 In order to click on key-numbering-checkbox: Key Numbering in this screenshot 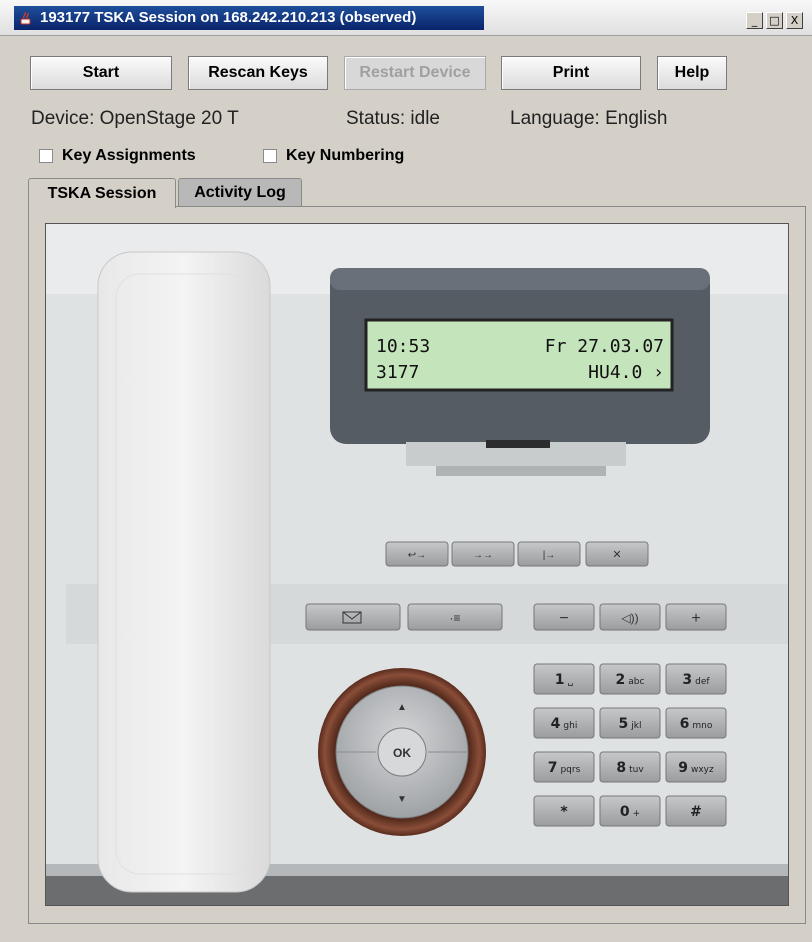, I will do `click(333, 156)`.